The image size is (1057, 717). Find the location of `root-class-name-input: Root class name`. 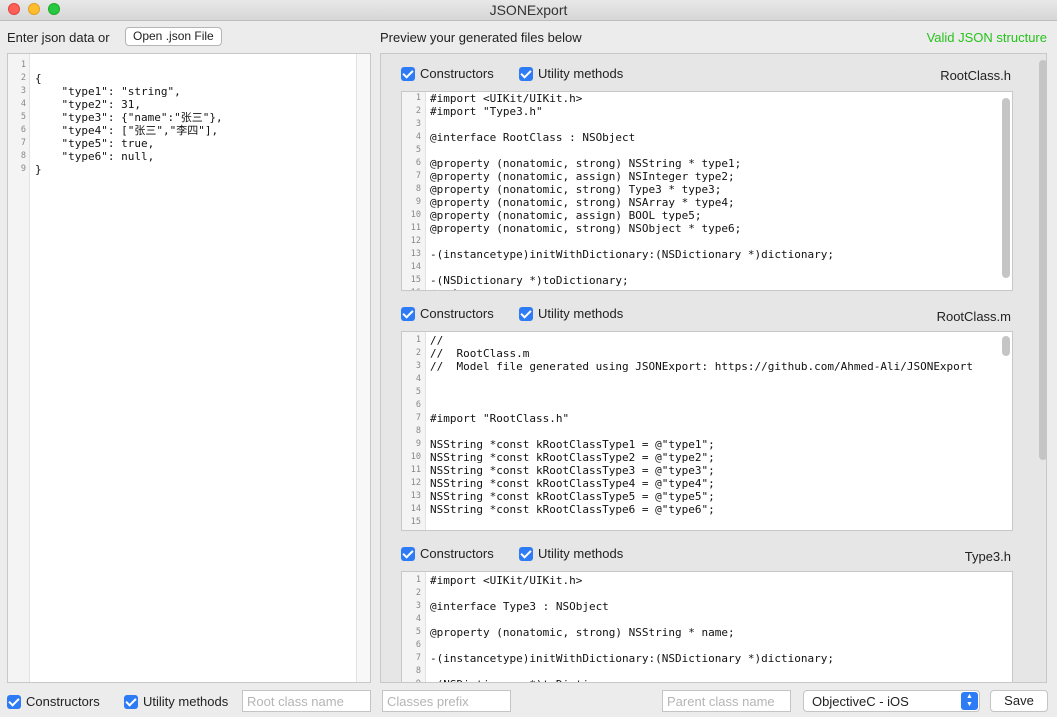

root-class-name-input: Root class name is located at coordinates (306, 701).